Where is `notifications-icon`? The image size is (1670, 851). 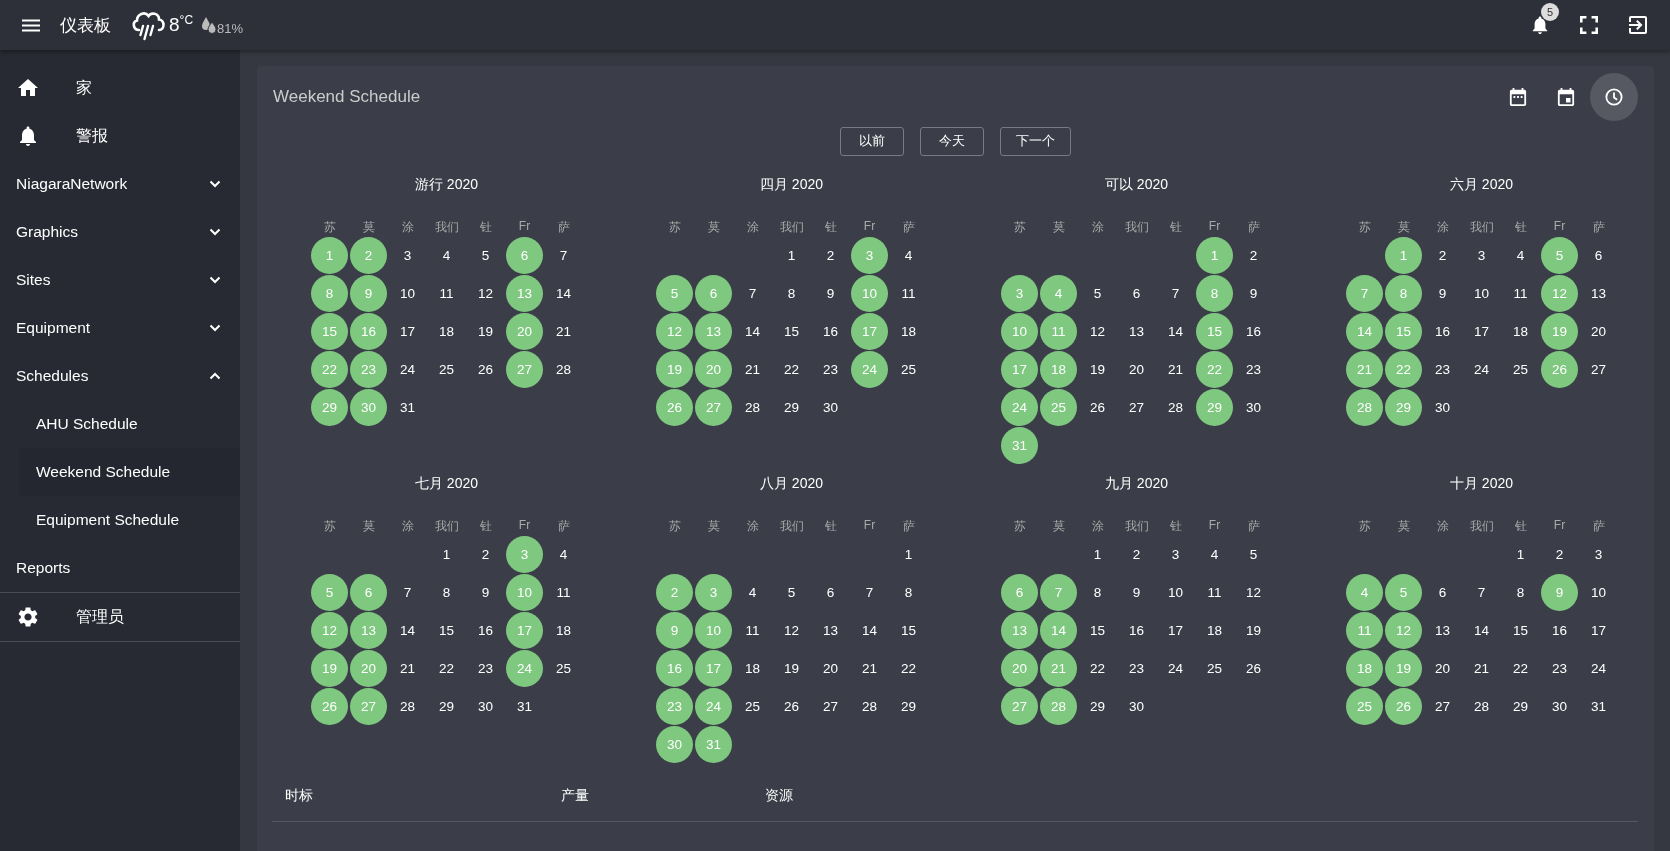
notifications-icon is located at coordinates (1540, 25).